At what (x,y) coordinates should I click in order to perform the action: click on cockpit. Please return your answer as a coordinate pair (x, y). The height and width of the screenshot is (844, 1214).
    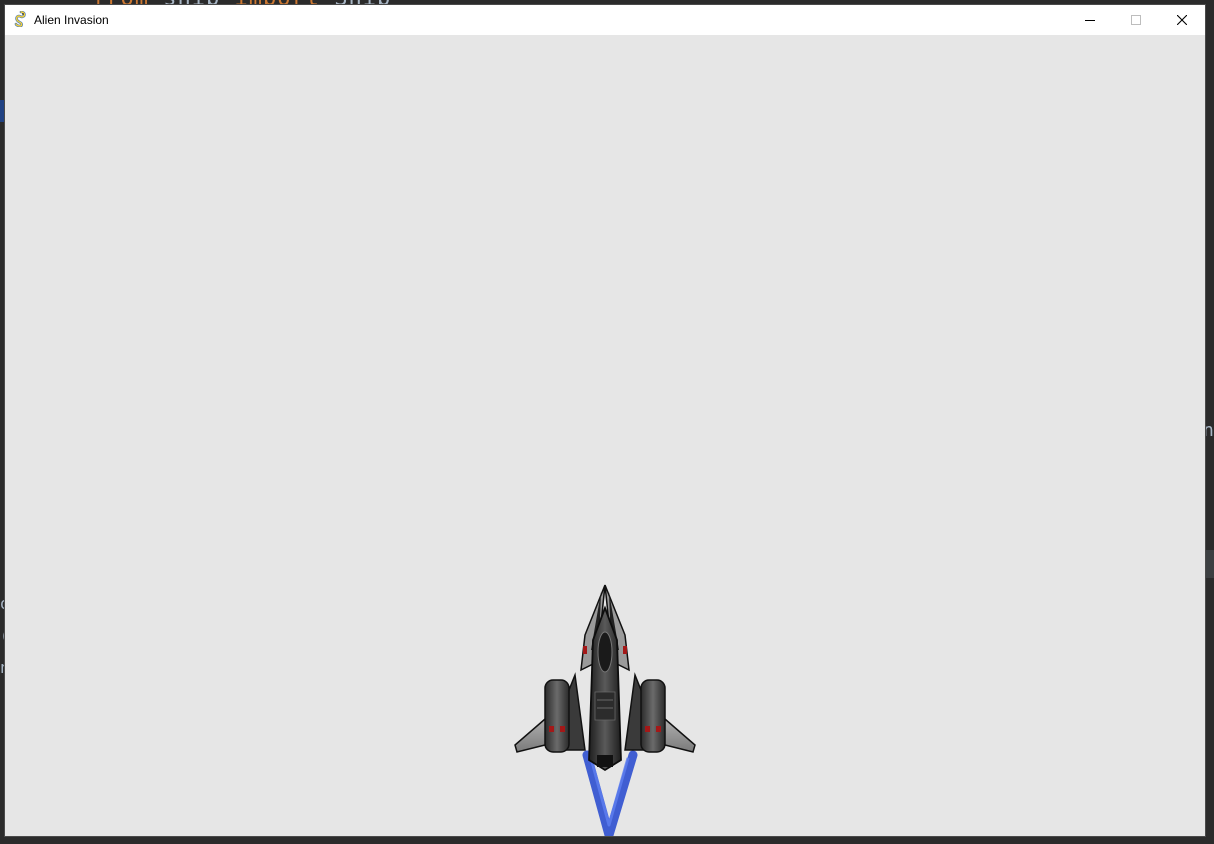
    Looking at the image, I should click on (605, 652).